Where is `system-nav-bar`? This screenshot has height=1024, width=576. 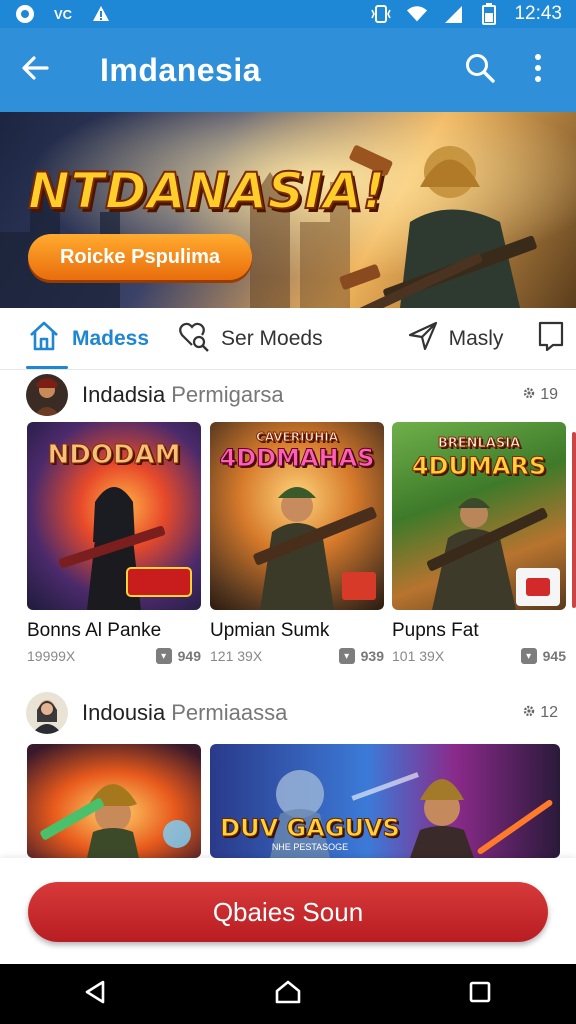
system-nav-bar is located at coordinates (288, 994).